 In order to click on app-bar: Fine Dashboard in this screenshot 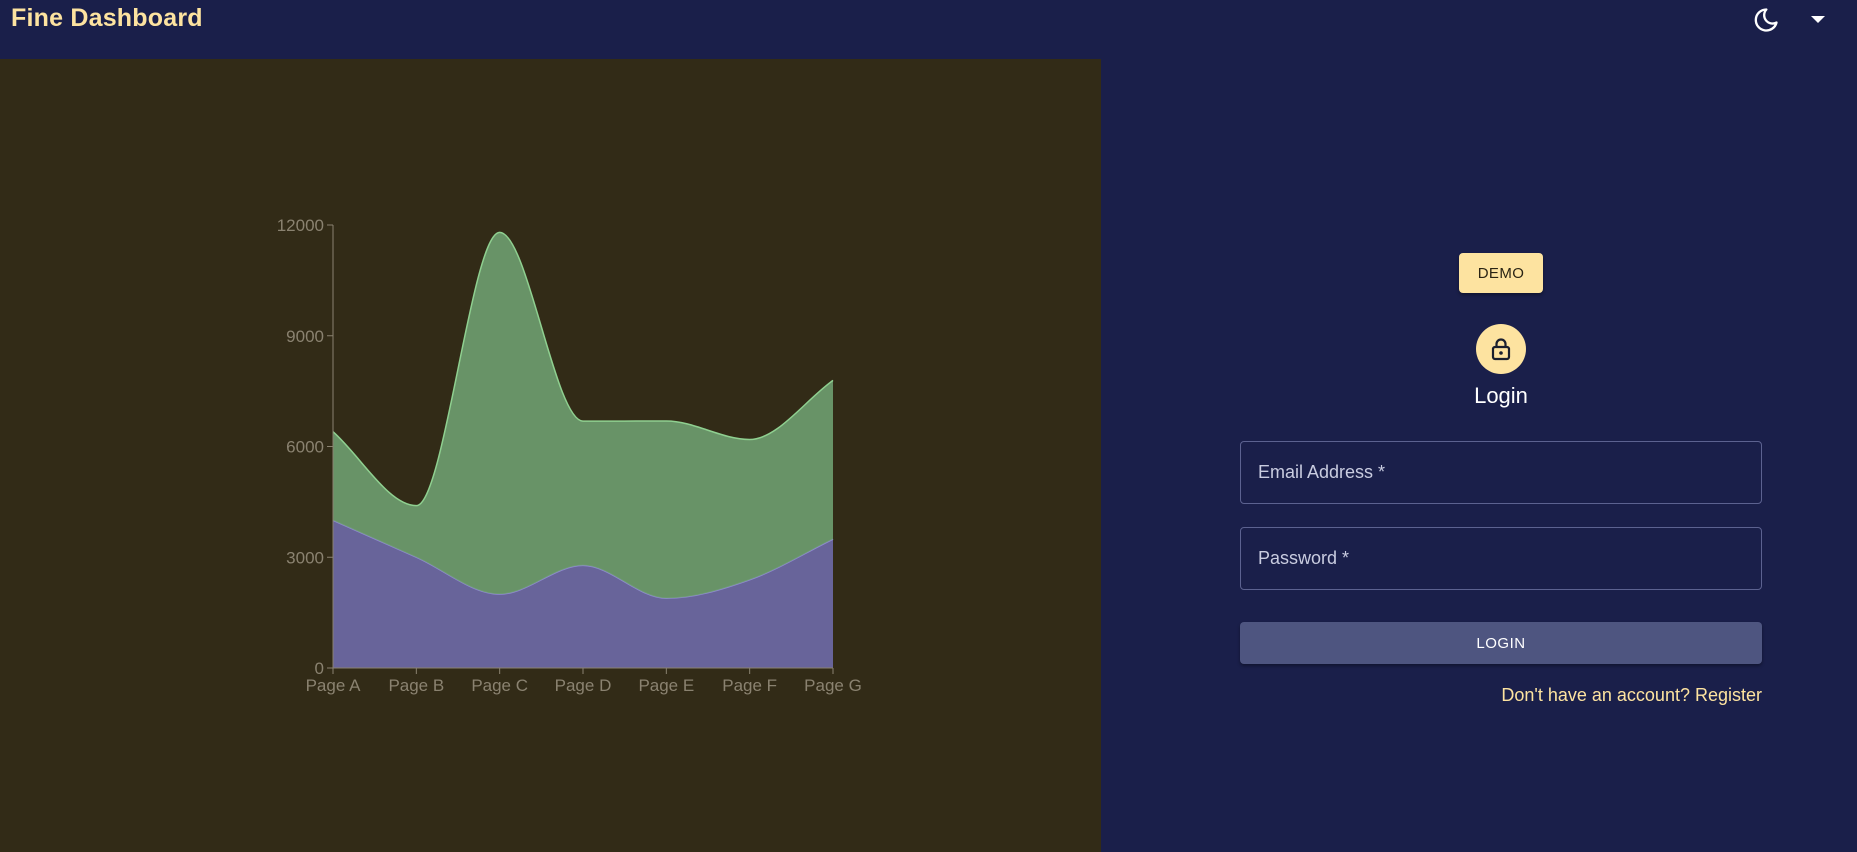, I will do `click(928, 29)`.